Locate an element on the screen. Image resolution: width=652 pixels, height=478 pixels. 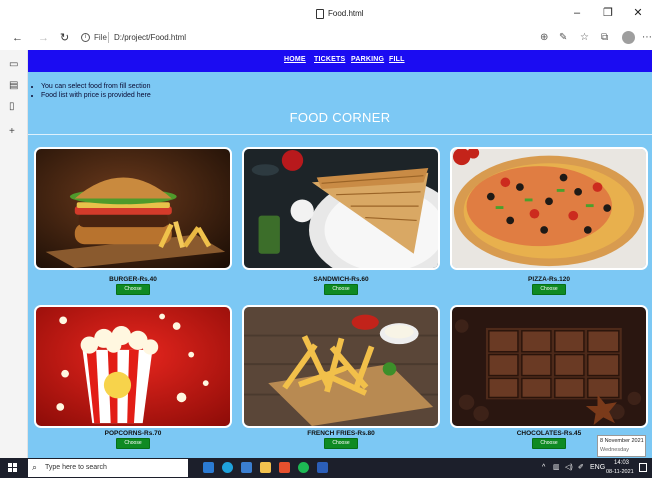
store-icon is located at coordinates (208, 467).